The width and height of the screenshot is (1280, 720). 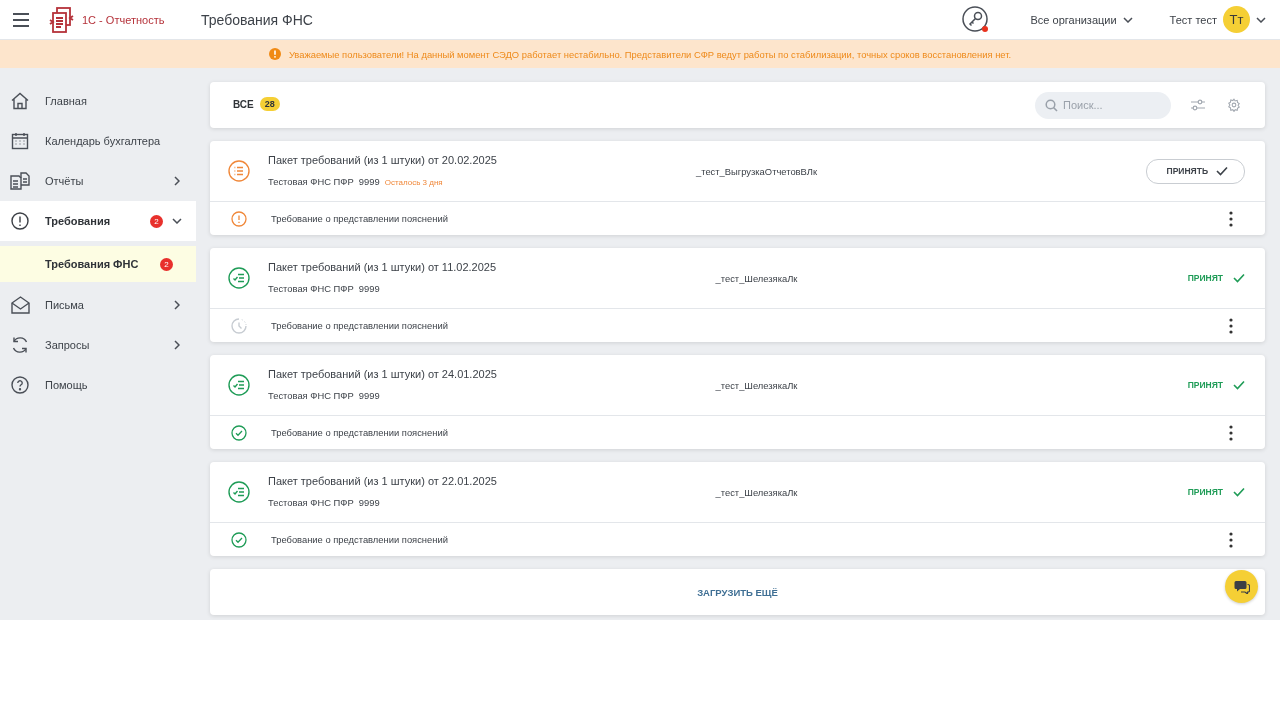 I want to click on warning-icon, so click(x=274, y=54).